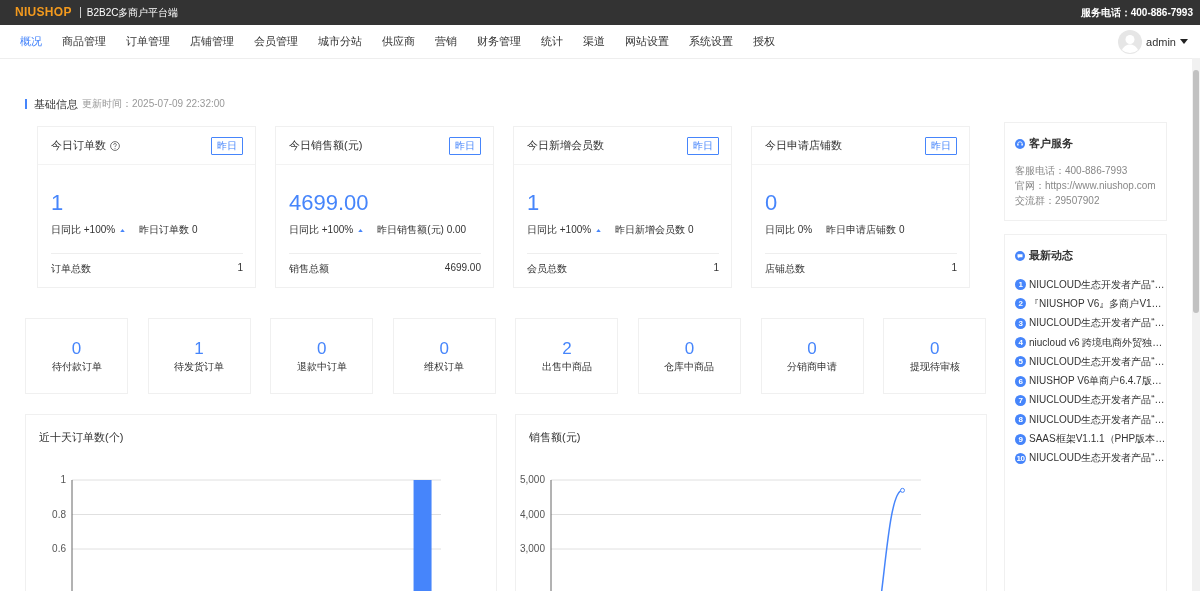  I want to click on user-name: admin, so click(1161, 41).